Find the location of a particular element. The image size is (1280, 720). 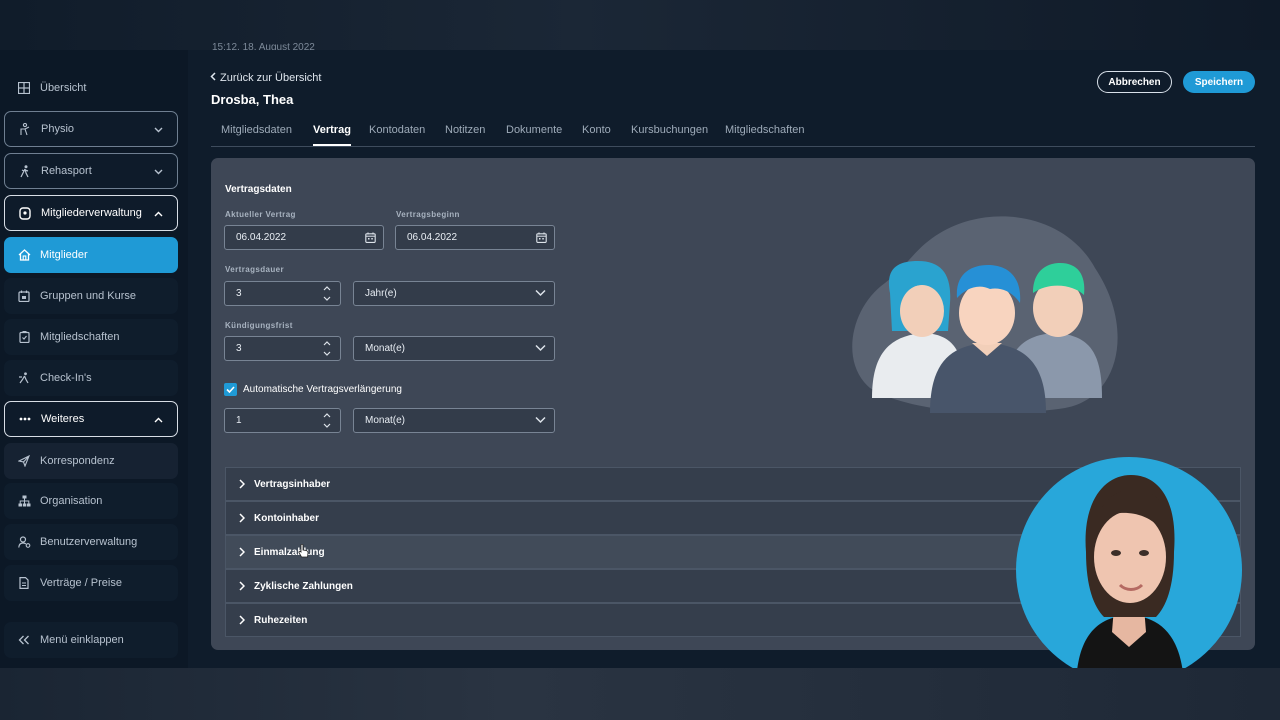

sidebar-item-mitgliedschaften: Mitgliedschaften is located at coordinates (91, 337).